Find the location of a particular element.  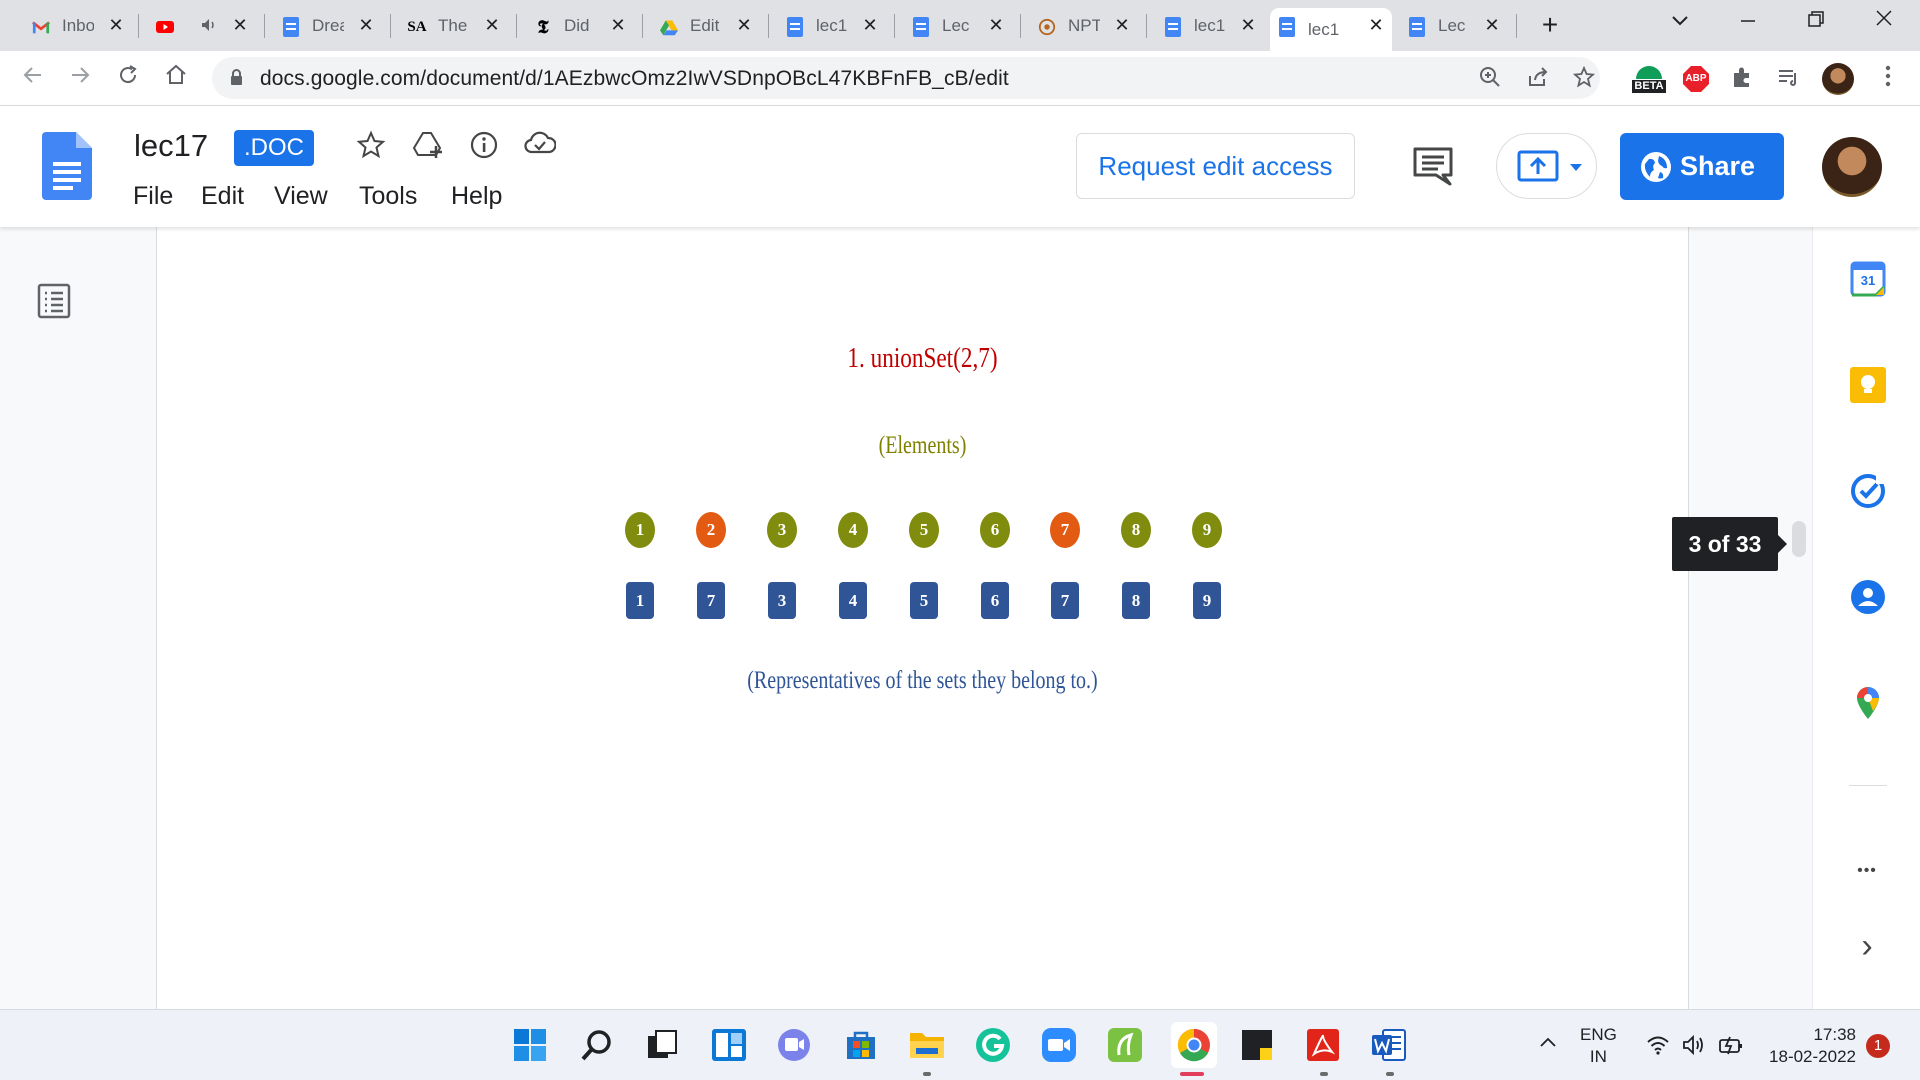

tab-docs-lec1: lec1 ✕ is located at coordinates (832, 26).